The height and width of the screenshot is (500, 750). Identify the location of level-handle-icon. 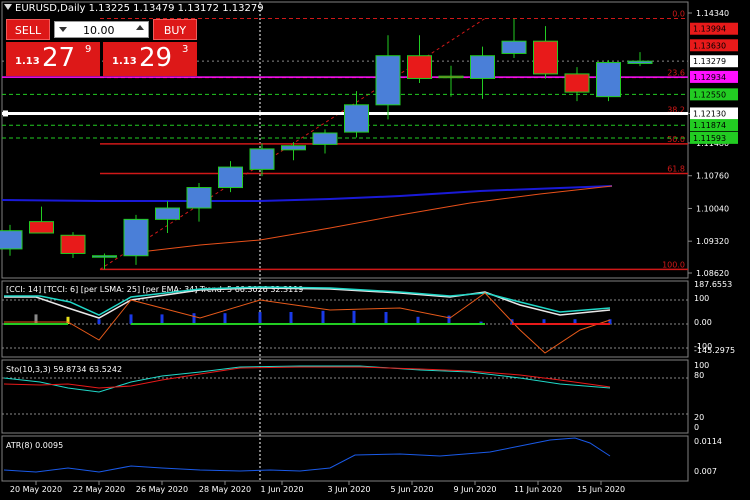
(5, 113).